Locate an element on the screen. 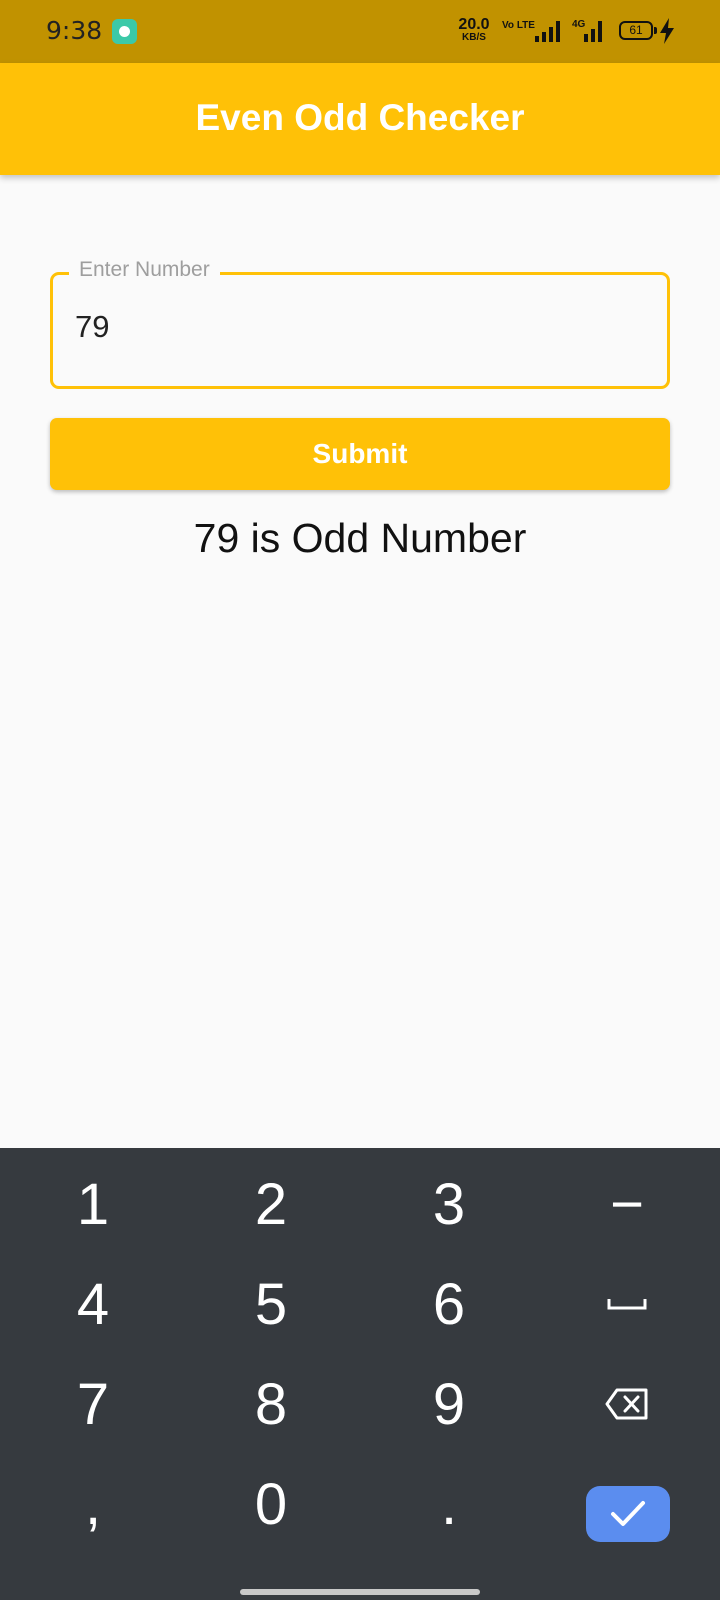  key-backspace is located at coordinates (627, 1404).